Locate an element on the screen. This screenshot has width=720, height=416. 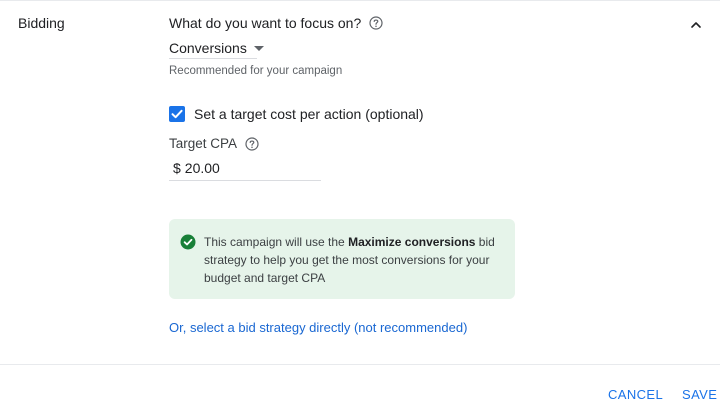
target-cost-checkbox is located at coordinates (177, 114).